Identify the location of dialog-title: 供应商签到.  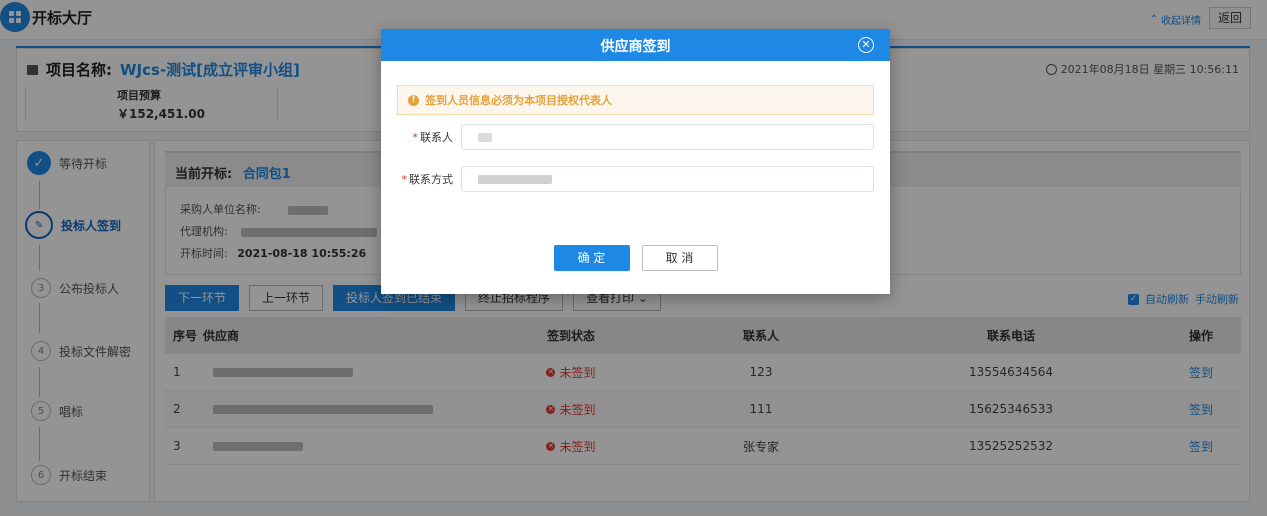
(635, 47).